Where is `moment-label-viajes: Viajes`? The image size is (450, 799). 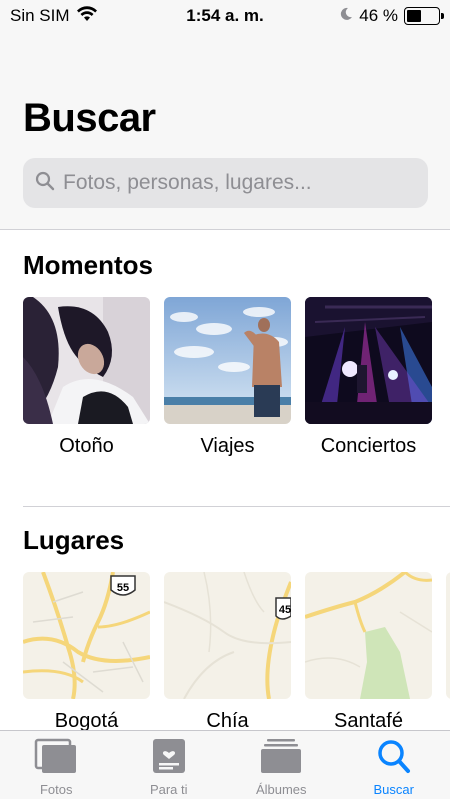 moment-label-viajes: Viajes is located at coordinates (227, 446).